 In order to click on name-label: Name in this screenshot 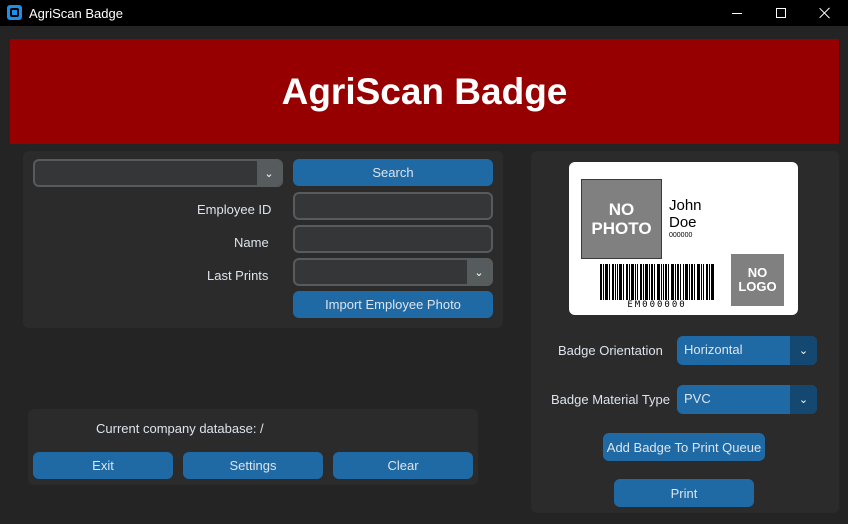, I will do `click(251, 242)`.